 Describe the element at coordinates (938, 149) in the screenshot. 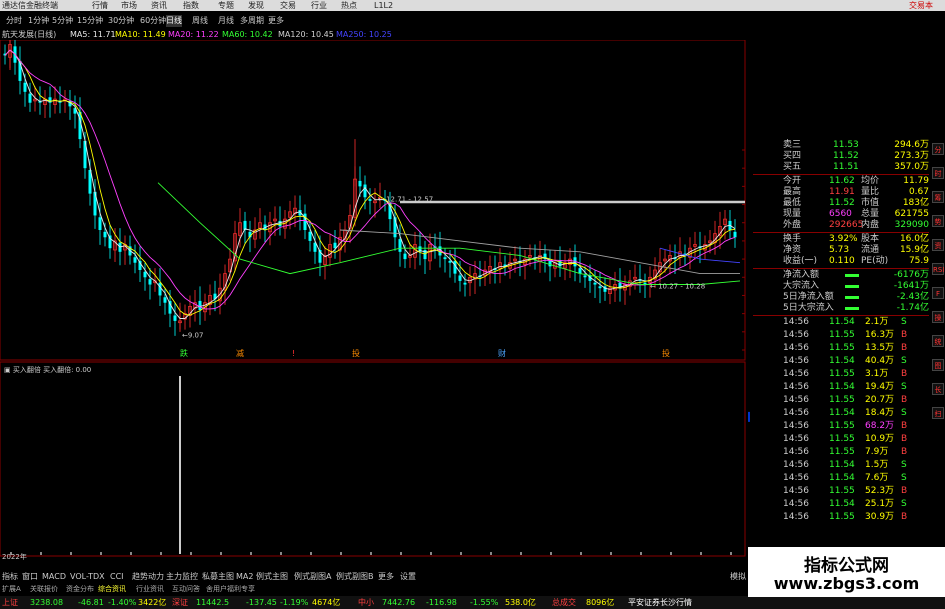

I see `side-tool-icon: 分` at that location.